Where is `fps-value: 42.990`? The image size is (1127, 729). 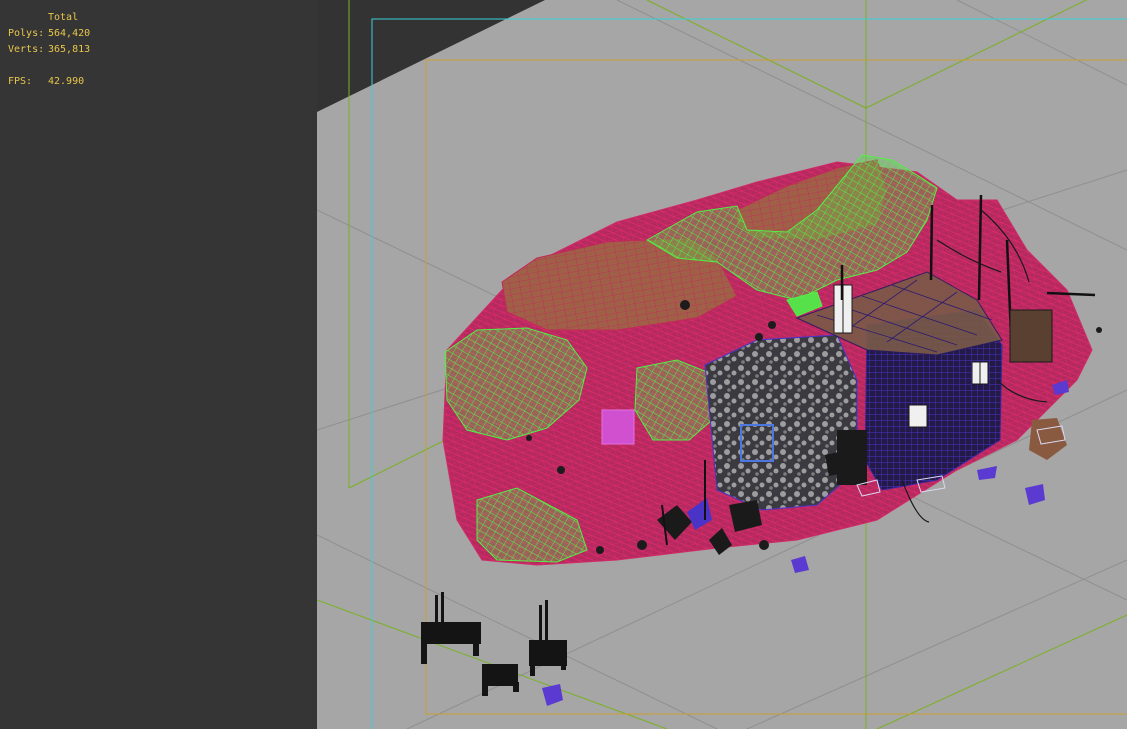
fps-value: 42.990 is located at coordinates (66, 81).